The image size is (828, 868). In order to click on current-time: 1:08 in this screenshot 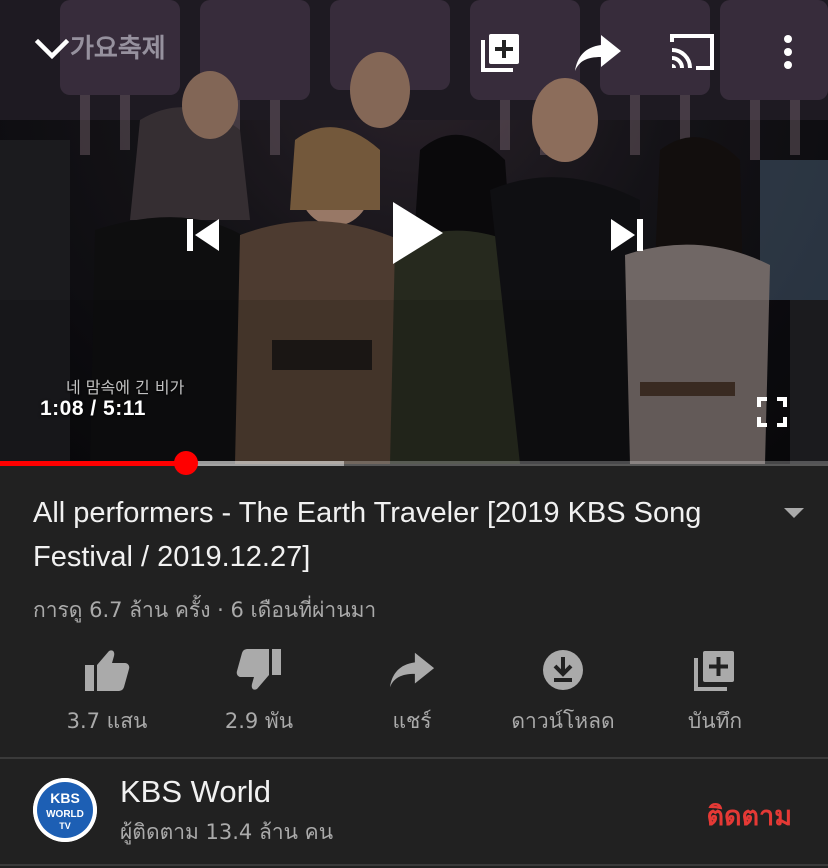, I will do `click(62, 408)`.